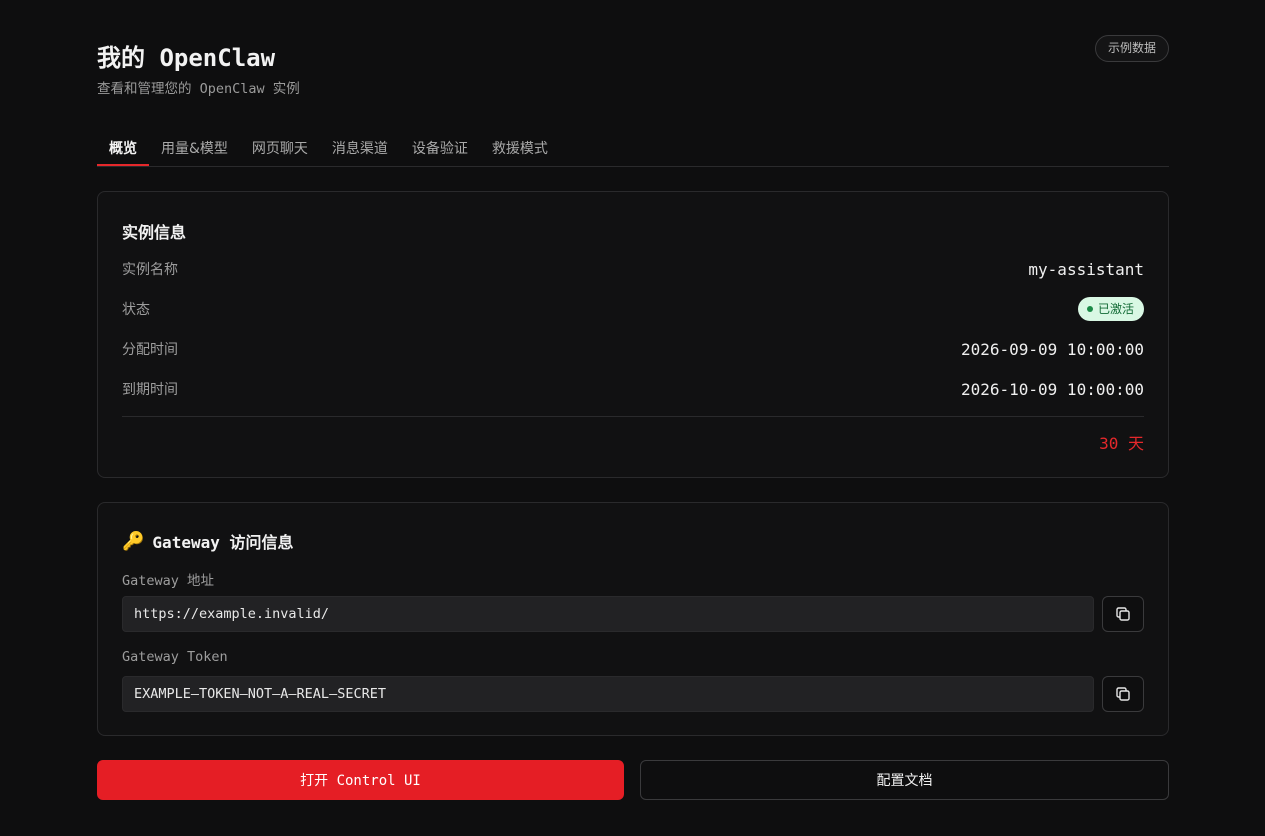 The image size is (1265, 836). Describe the element at coordinates (440, 148) in the screenshot. I see `tab-device-verification: 设备验证` at that location.